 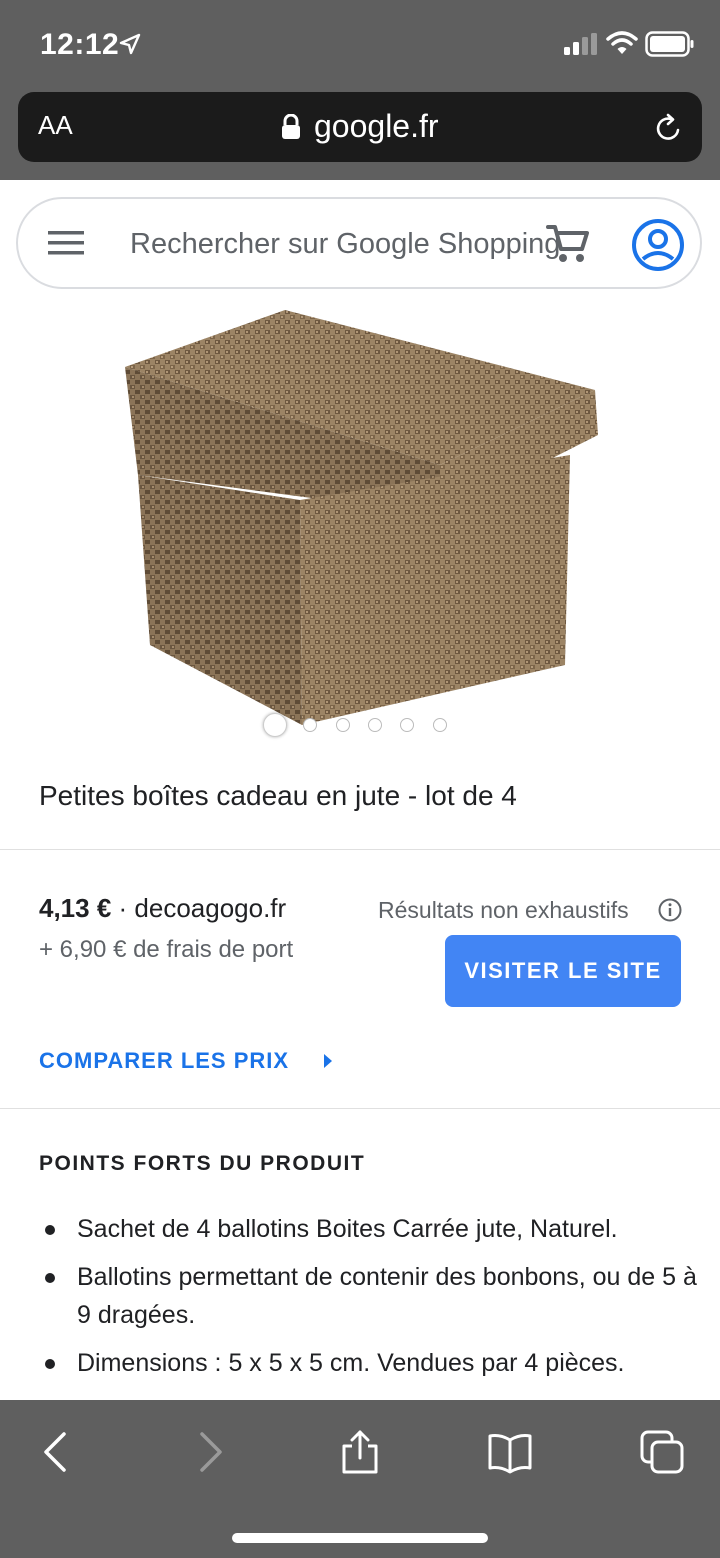 What do you see at coordinates (662, 1452) in the screenshot?
I see `tabs-icon` at bounding box center [662, 1452].